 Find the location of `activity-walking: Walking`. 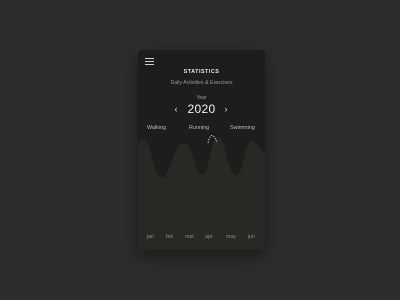

activity-walking: Walking is located at coordinates (156, 128).